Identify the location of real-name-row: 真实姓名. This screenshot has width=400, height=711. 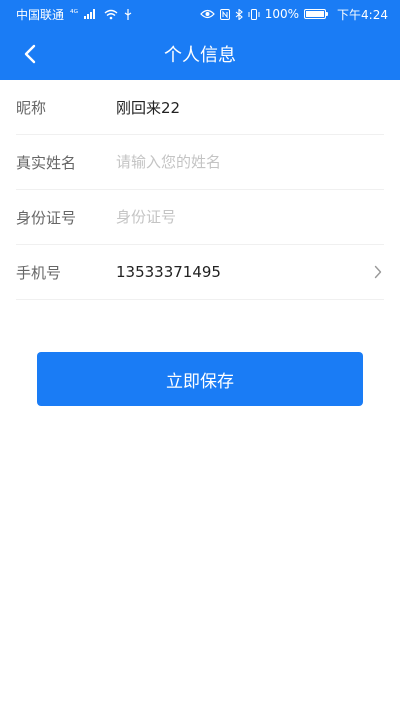
(200, 162).